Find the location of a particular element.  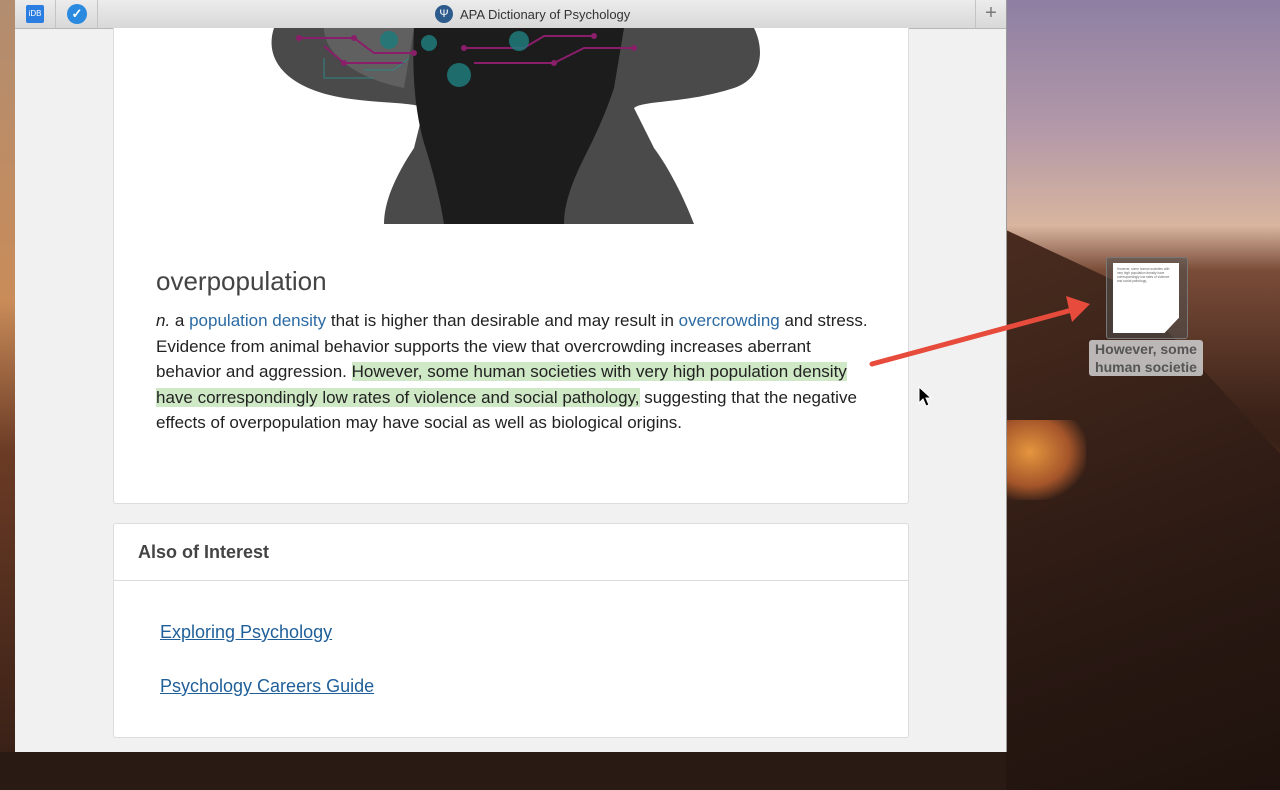

link-population-density: population density is located at coordinates (257, 320).